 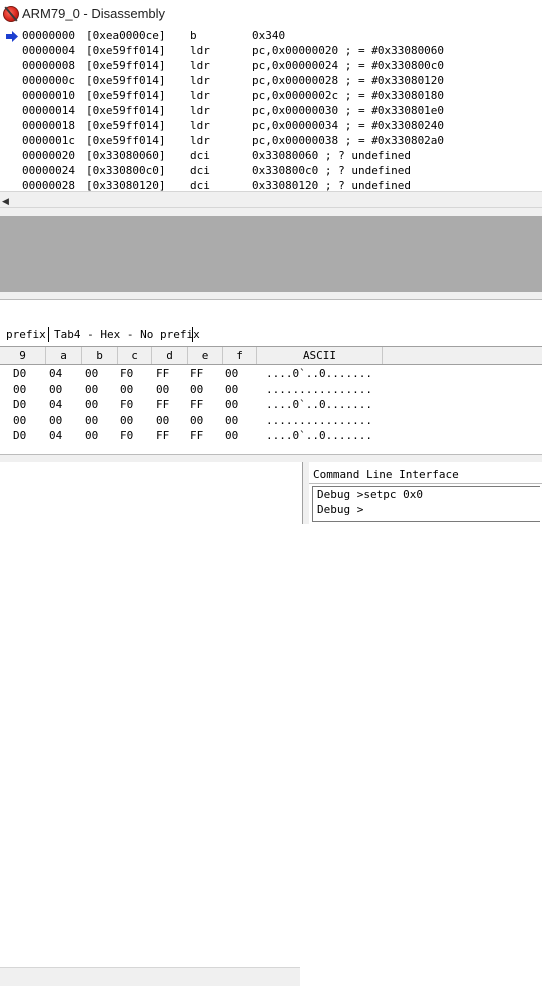 I want to click on disasm-address: 0000000c, so click(x=48, y=80).